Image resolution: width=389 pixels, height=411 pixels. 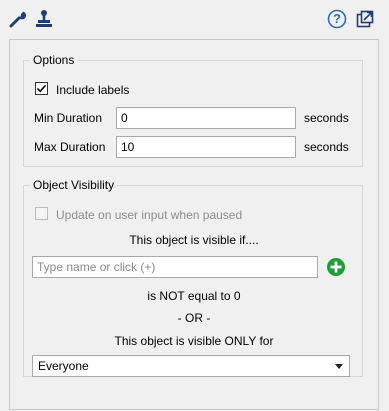 I want to click on visible-only-for-label: This object is visible ONLY for, so click(x=194, y=341).